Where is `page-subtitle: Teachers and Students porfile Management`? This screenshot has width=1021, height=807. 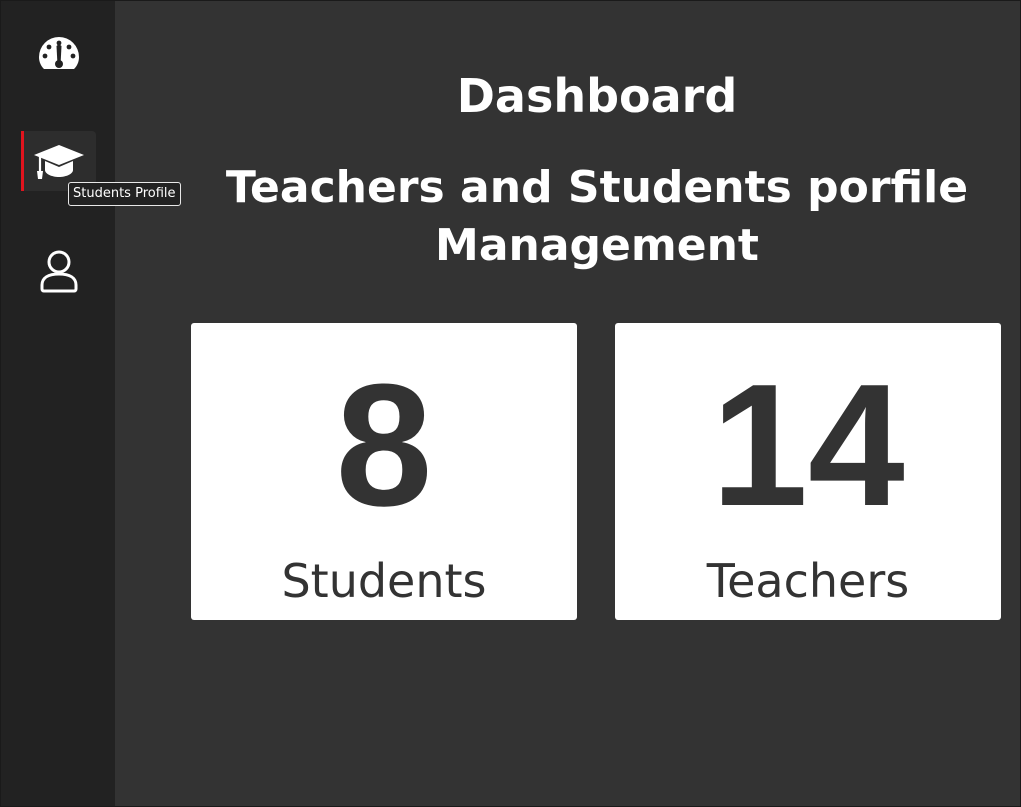
page-subtitle: Teachers and Students porfile Management is located at coordinates (597, 216).